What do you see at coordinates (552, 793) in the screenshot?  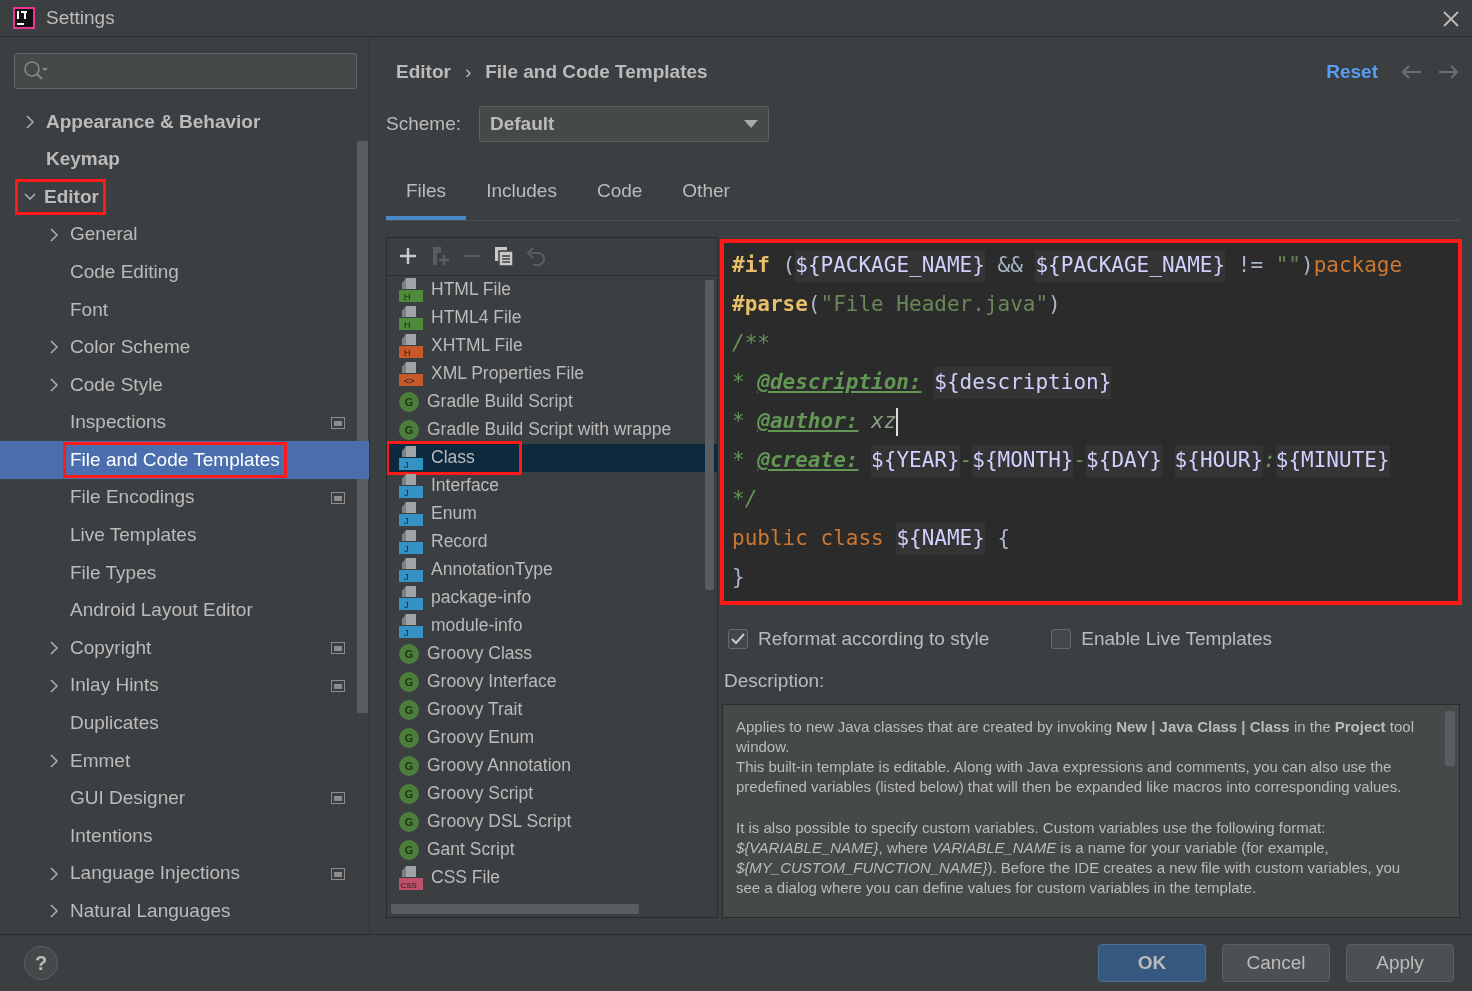 I see `template-item: G Groovy Script` at bounding box center [552, 793].